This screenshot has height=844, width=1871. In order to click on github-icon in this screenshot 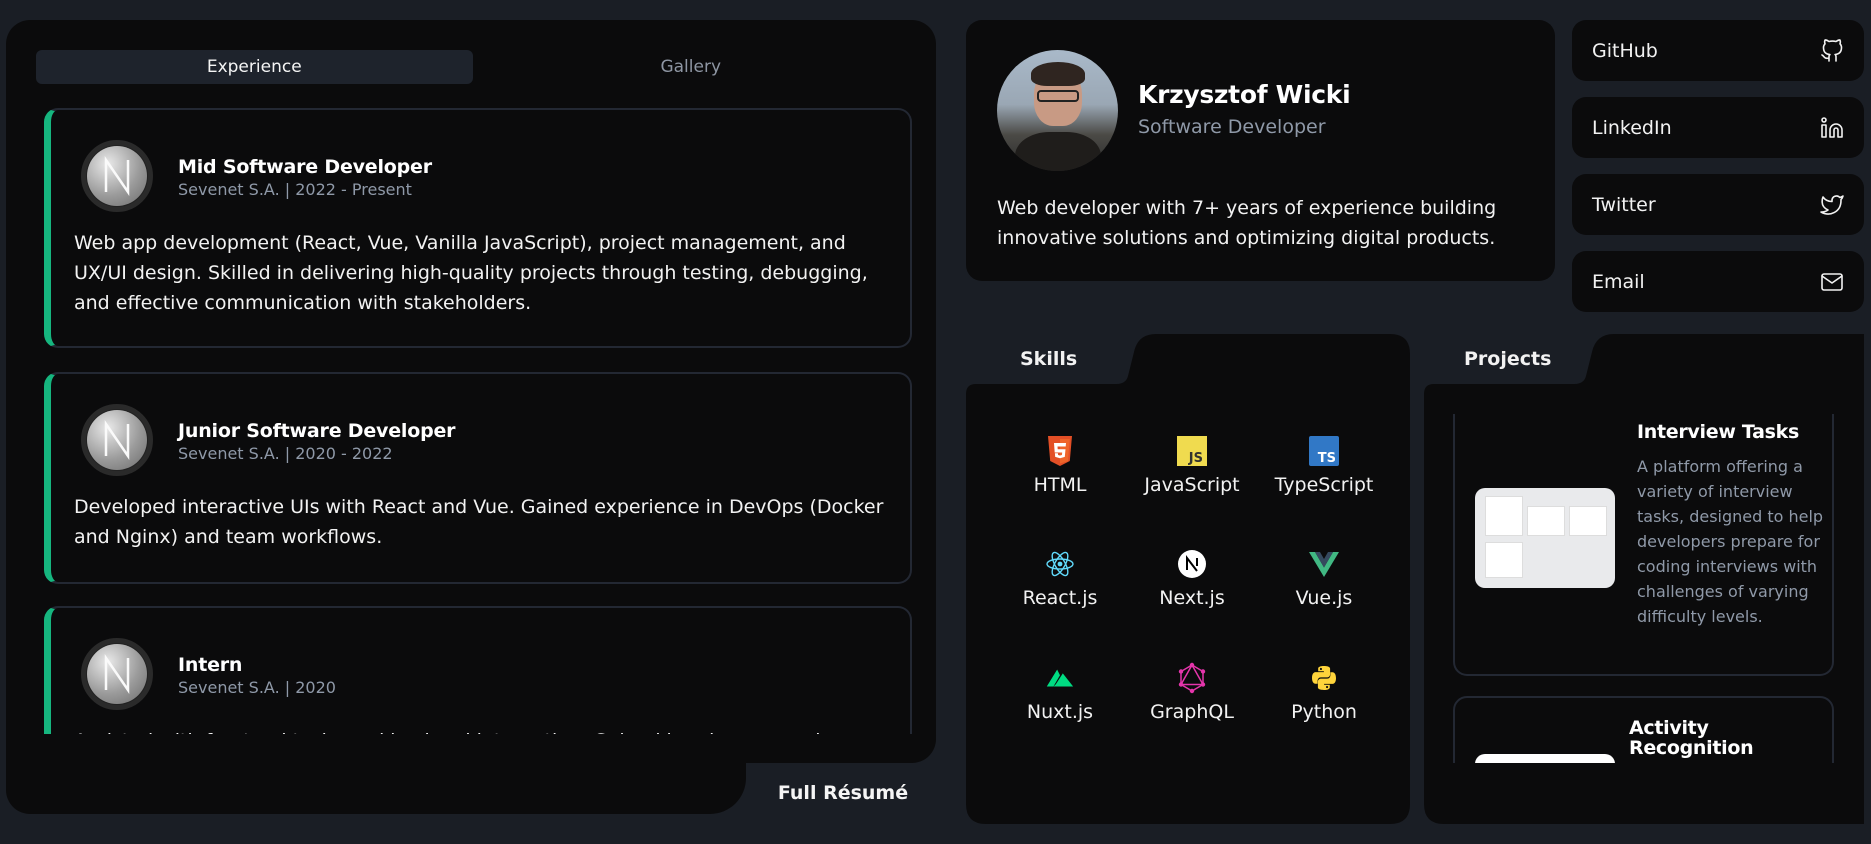, I will do `click(1832, 50)`.